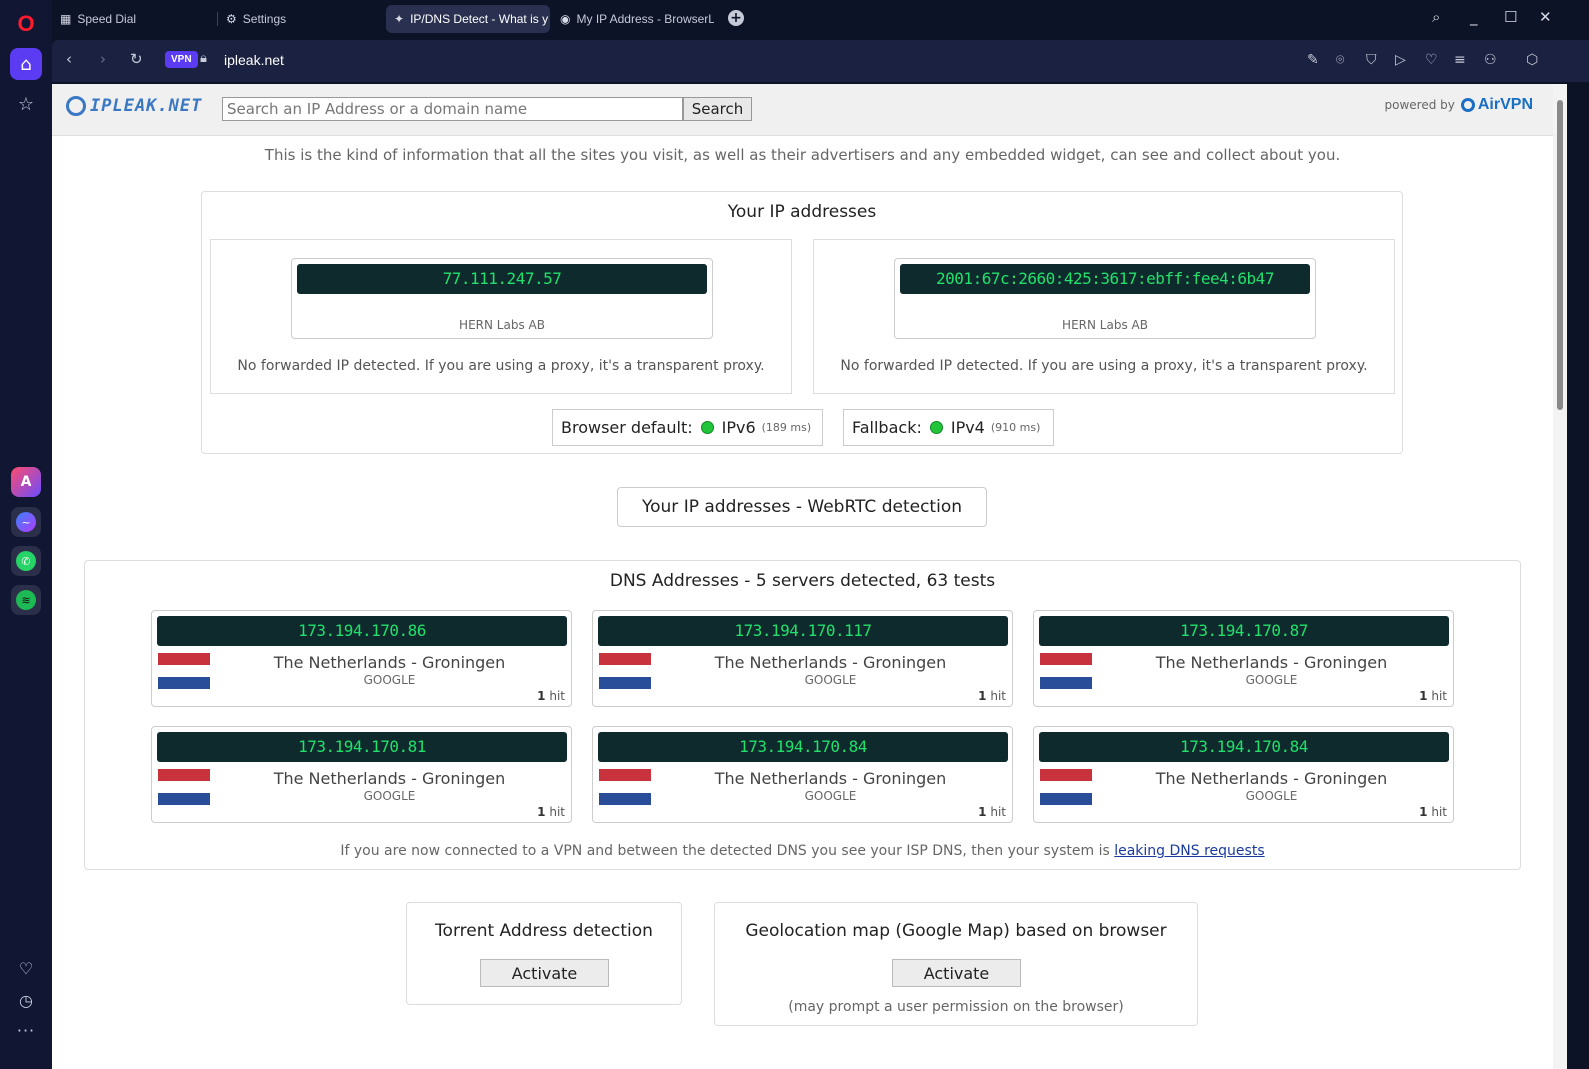  Describe the element at coordinates (1313, 60) in the screenshot. I see `edit-share-icon: ✎` at that location.